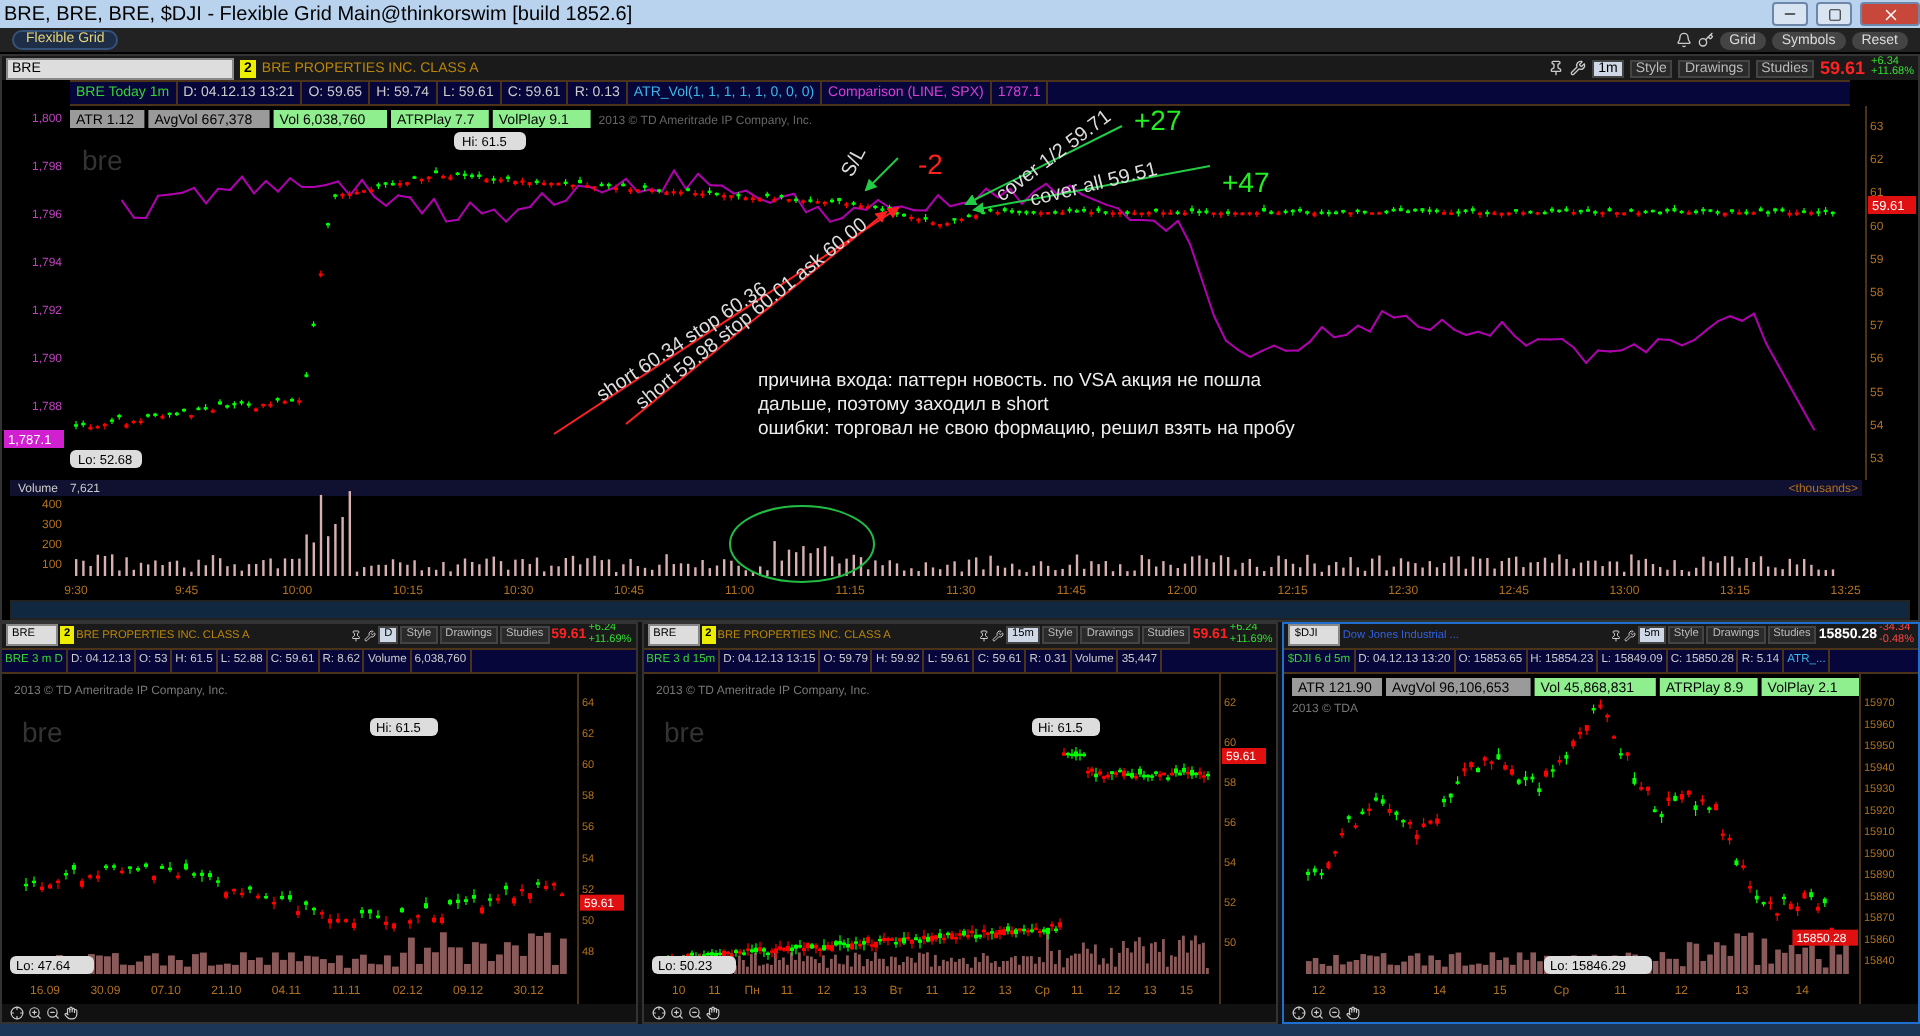  Describe the element at coordinates (1158, 121) in the screenshot. I see `result-text: +27` at that location.